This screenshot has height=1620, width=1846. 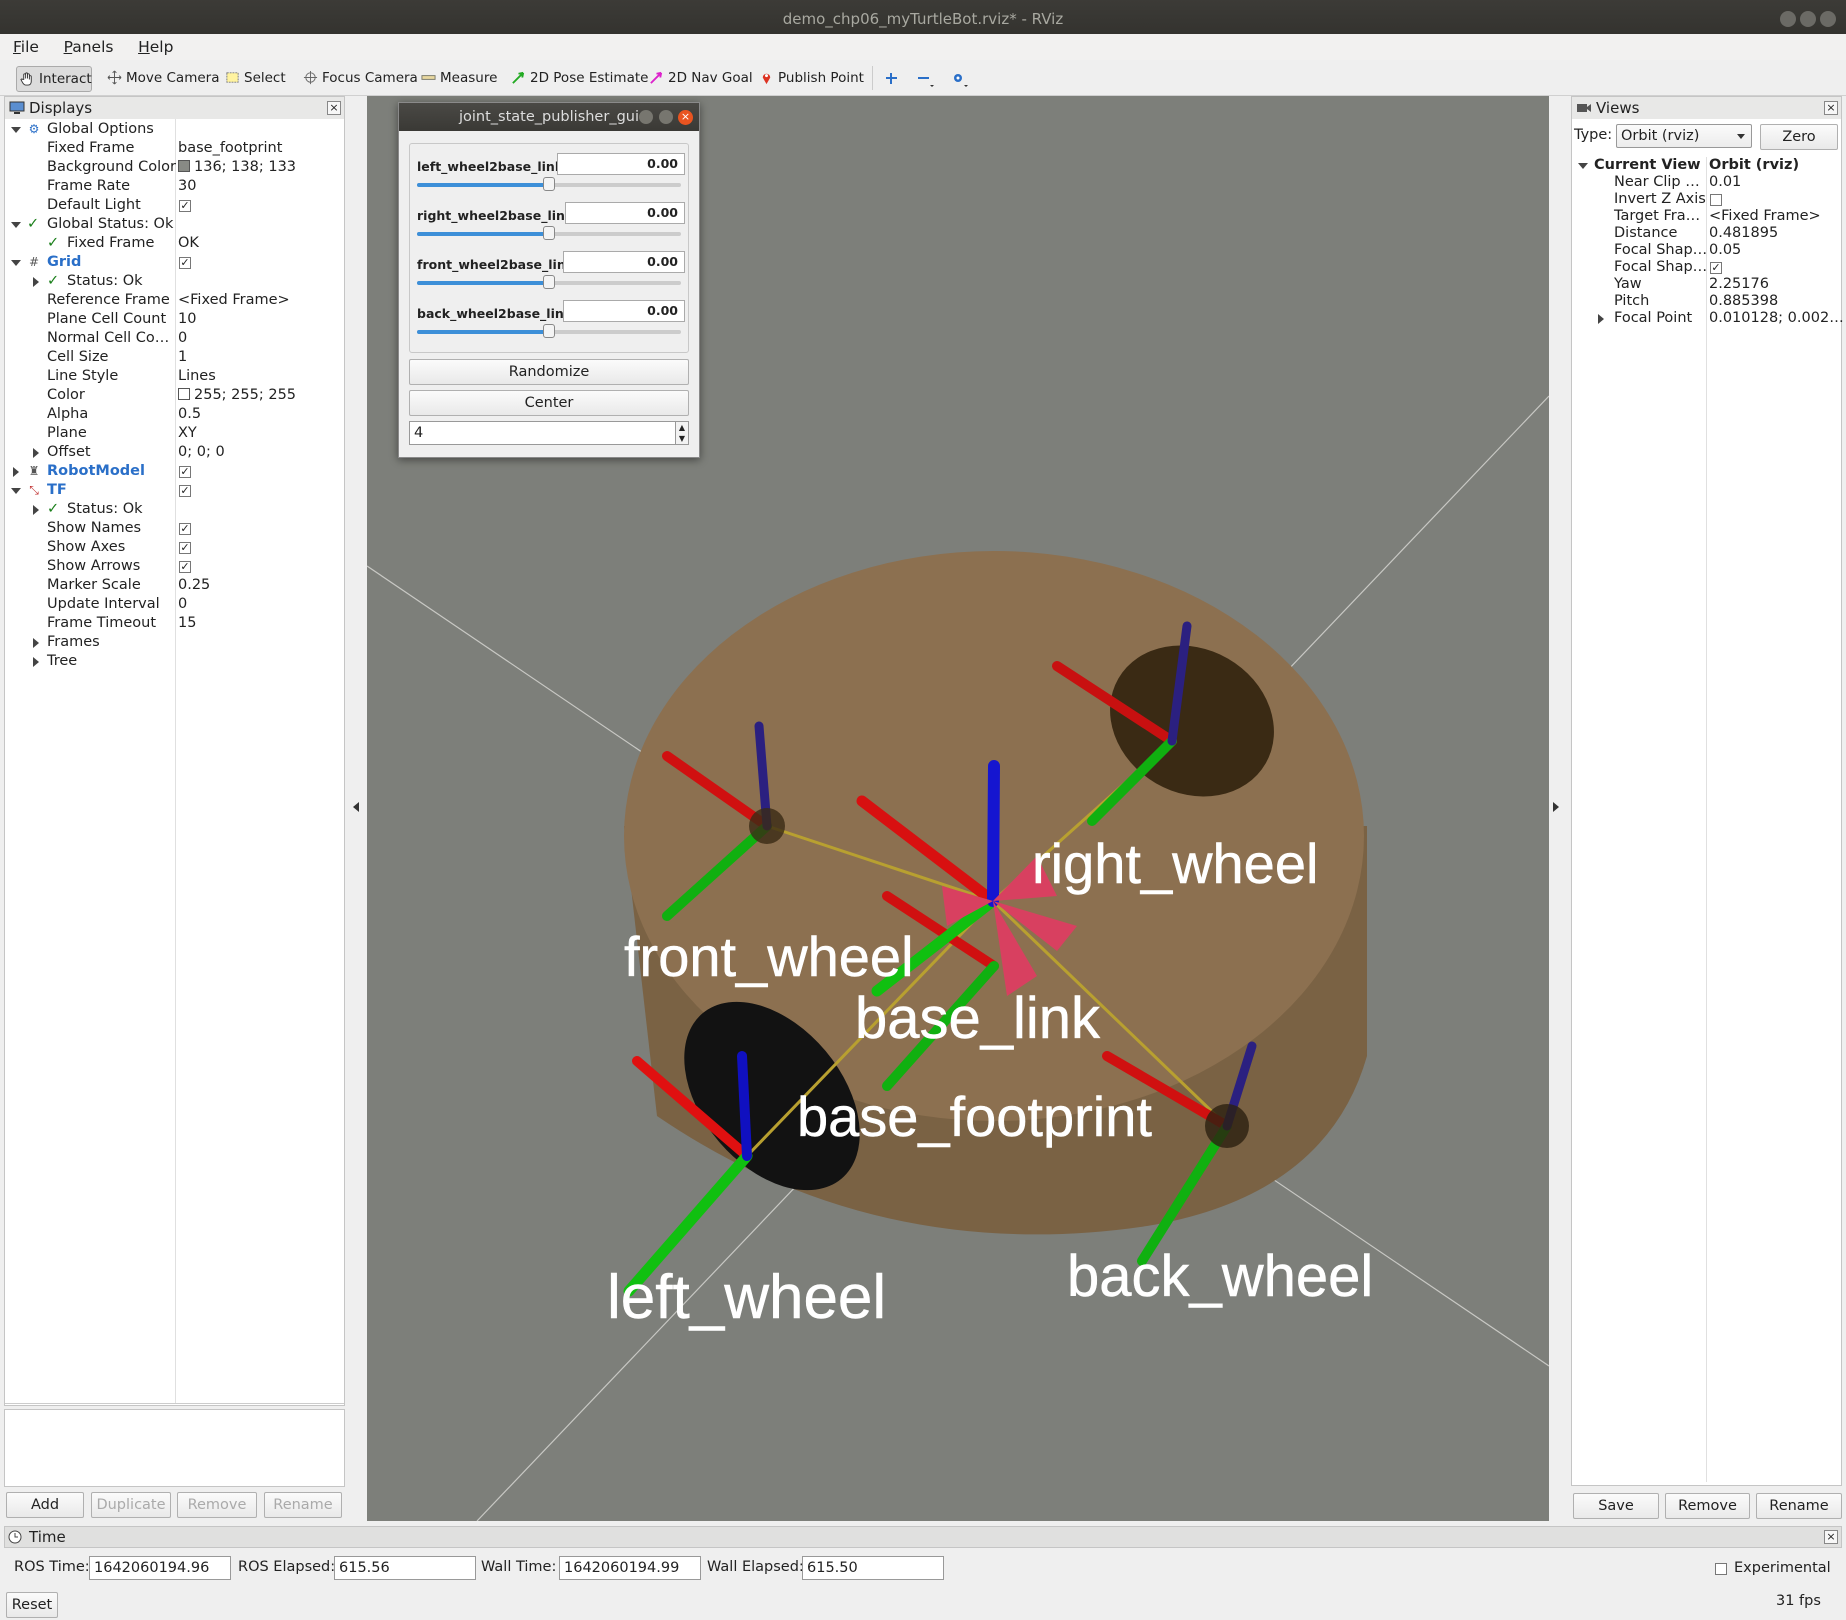 What do you see at coordinates (1831, 1537) in the screenshot?
I see `time-close-icon: ×` at bounding box center [1831, 1537].